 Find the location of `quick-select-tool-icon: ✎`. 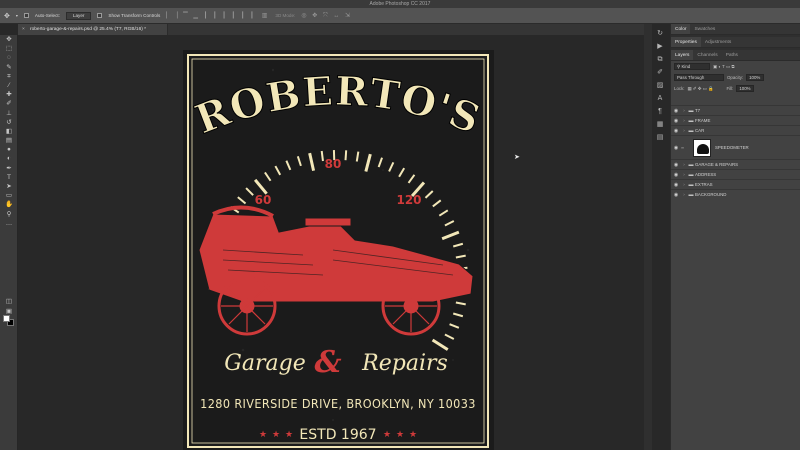

quick-select-tool-icon: ✎ is located at coordinates (9, 67).